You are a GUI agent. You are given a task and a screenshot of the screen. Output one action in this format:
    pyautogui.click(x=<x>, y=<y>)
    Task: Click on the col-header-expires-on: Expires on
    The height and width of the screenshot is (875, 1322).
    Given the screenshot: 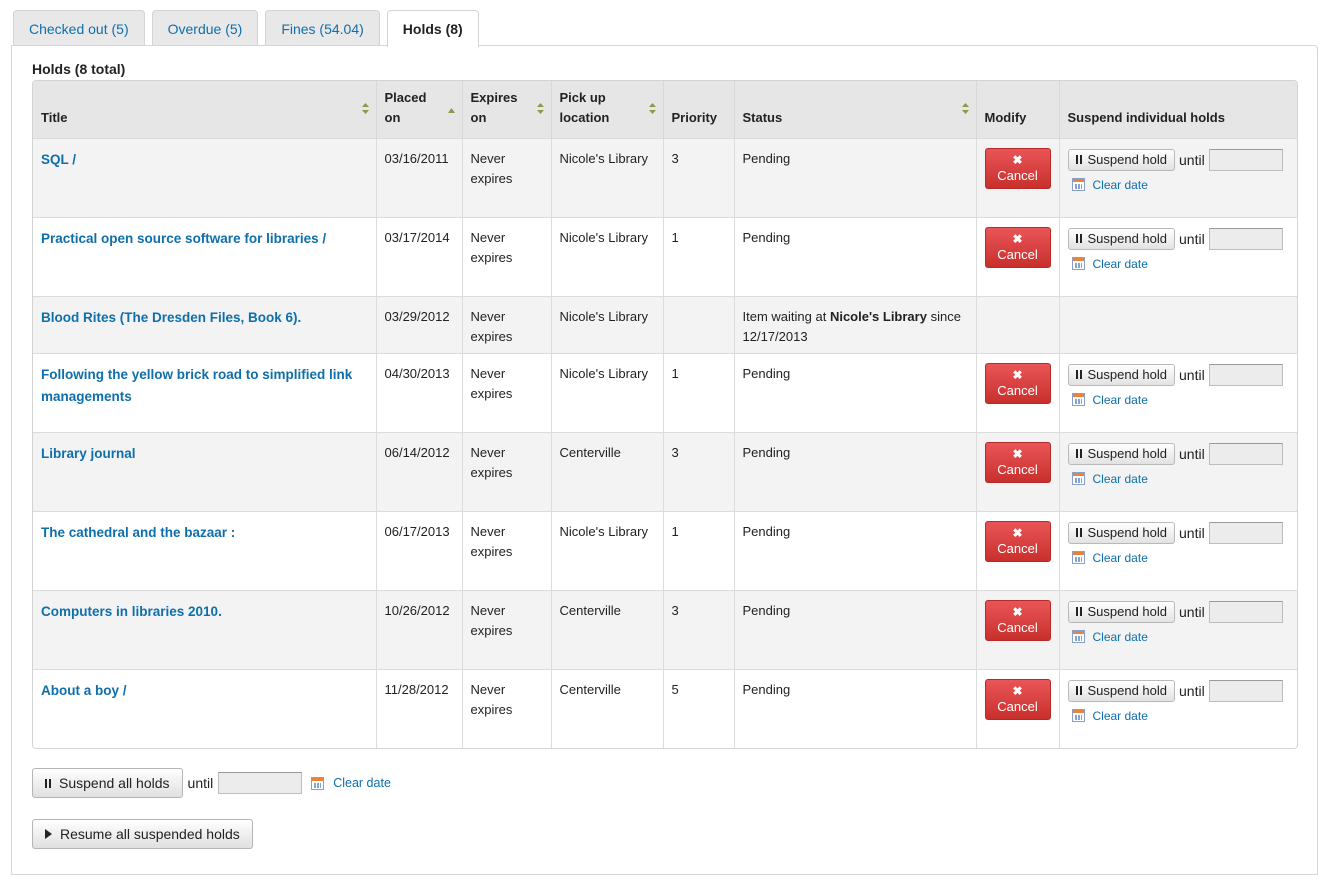 What is the action you would take?
    pyautogui.click(x=507, y=109)
    